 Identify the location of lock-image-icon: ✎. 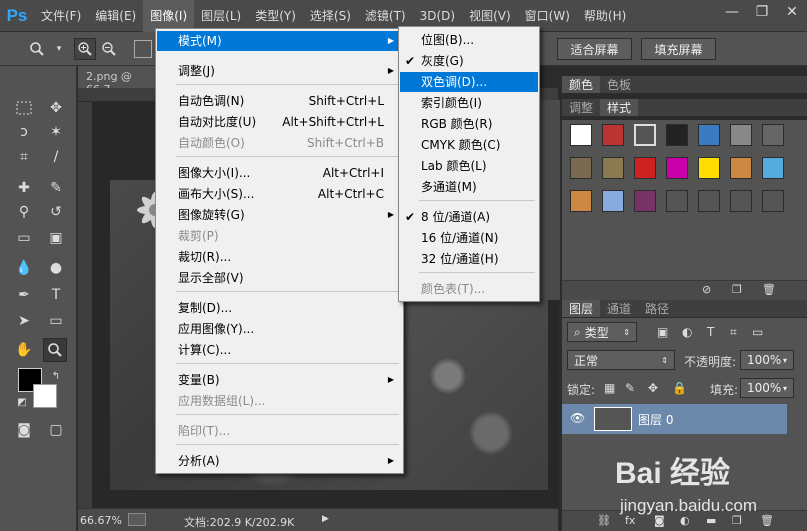
(630, 388).